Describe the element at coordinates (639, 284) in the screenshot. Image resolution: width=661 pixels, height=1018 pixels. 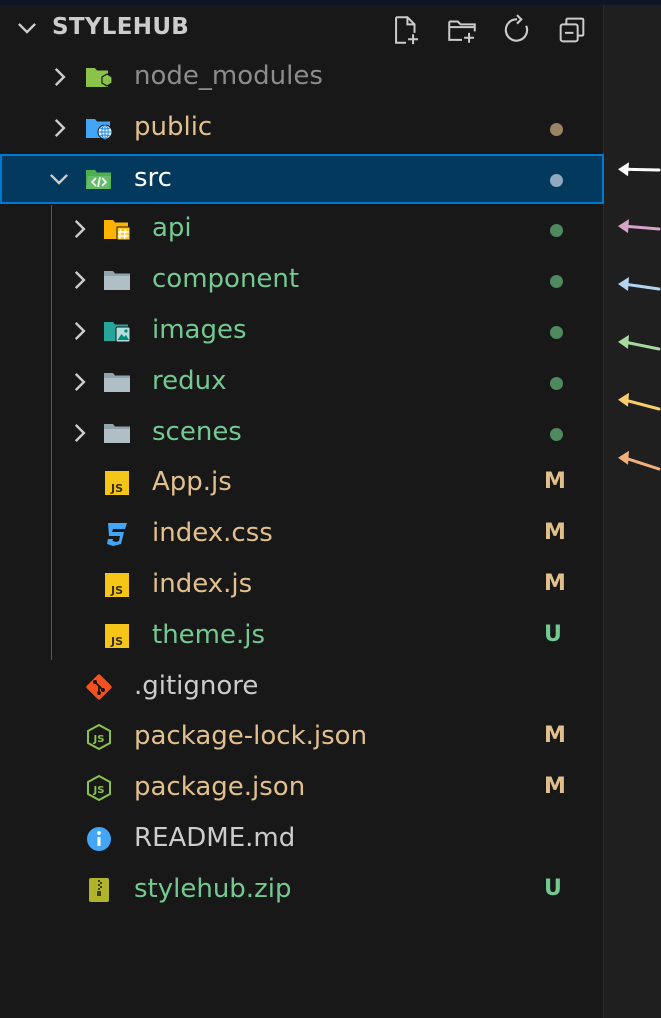
I see `annotation-arrow-component` at that location.